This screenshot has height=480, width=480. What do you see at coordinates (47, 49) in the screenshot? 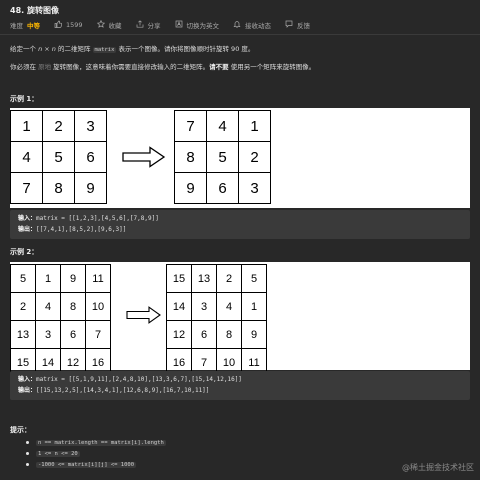
I see `math-n: n × n` at bounding box center [47, 49].